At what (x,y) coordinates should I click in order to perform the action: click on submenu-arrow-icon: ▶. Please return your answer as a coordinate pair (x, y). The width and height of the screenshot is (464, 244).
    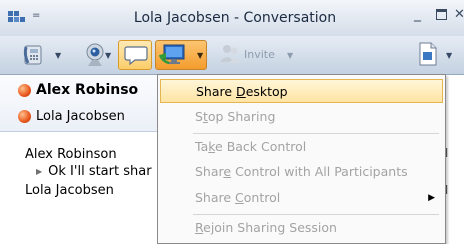
    Looking at the image, I should click on (431, 198).